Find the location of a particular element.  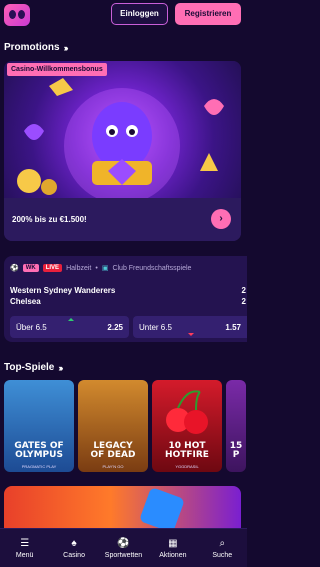

nav-label: Menü is located at coordinates (24, 555).